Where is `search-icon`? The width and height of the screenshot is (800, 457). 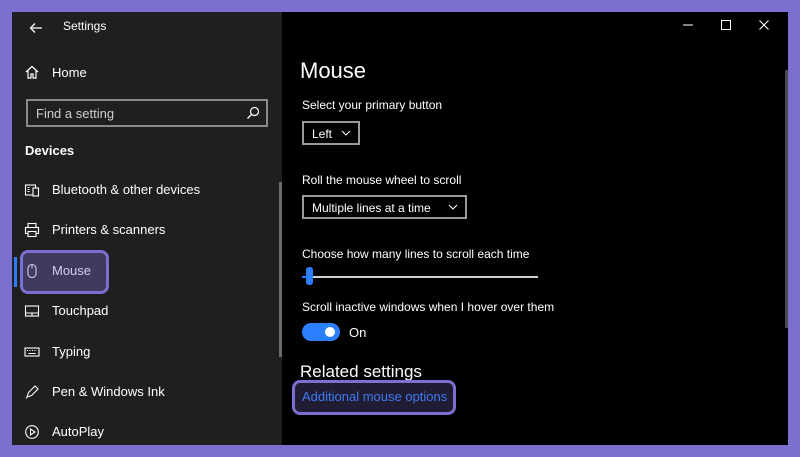
search-icon is located at coordinates (253, 113).